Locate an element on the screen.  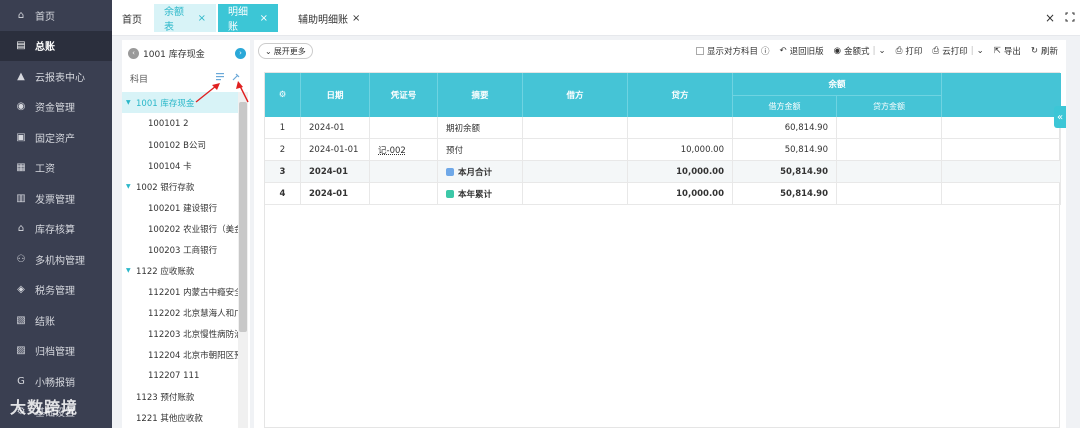
tree-node: 100104 卡 is located at coordinates (180, 165).